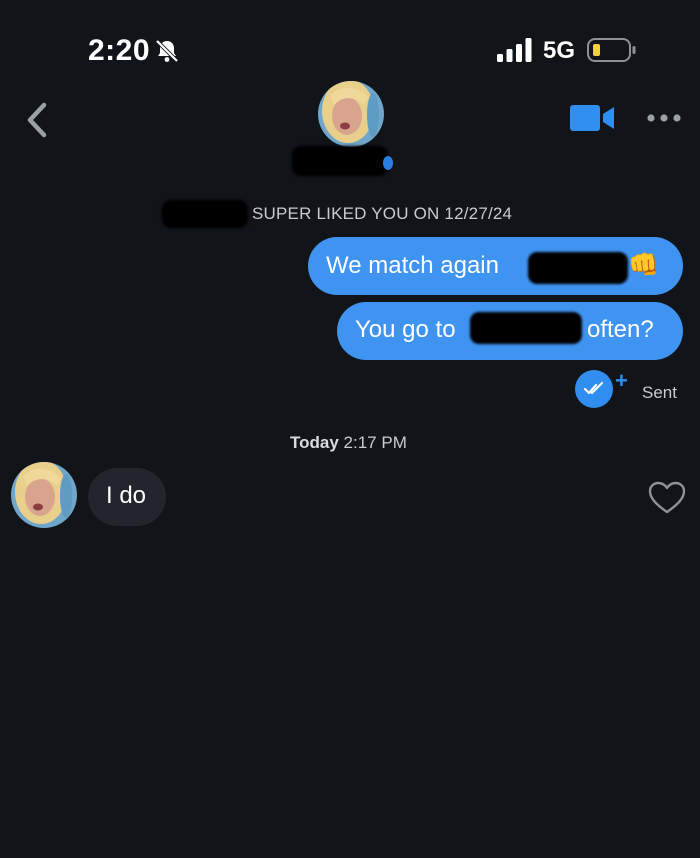 The width and height of the screenshot is (700, 858). Describe the element at coordinates (594, 389) in the screenshot. I see `read-receipt-icon` at that location.